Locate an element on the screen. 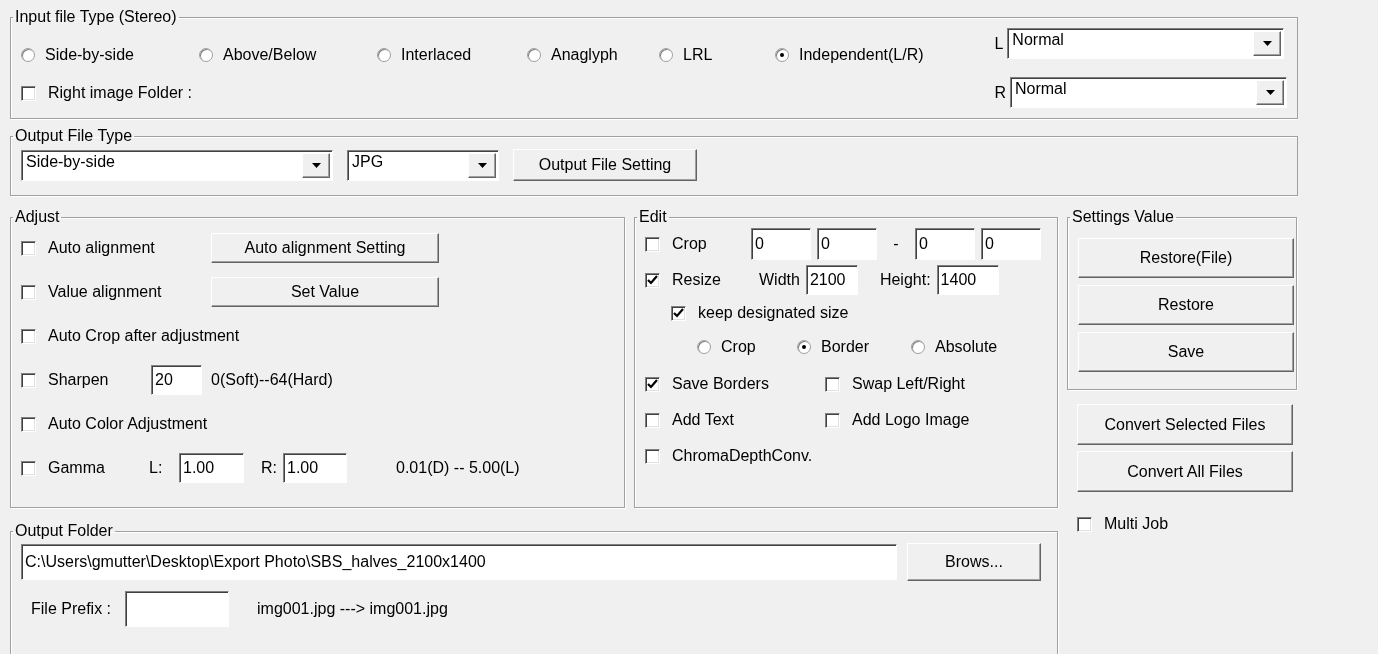 The height and width of the screenshot is (654, 1378). checkbox-label: Value alignment is located at coordinates (105, 292).